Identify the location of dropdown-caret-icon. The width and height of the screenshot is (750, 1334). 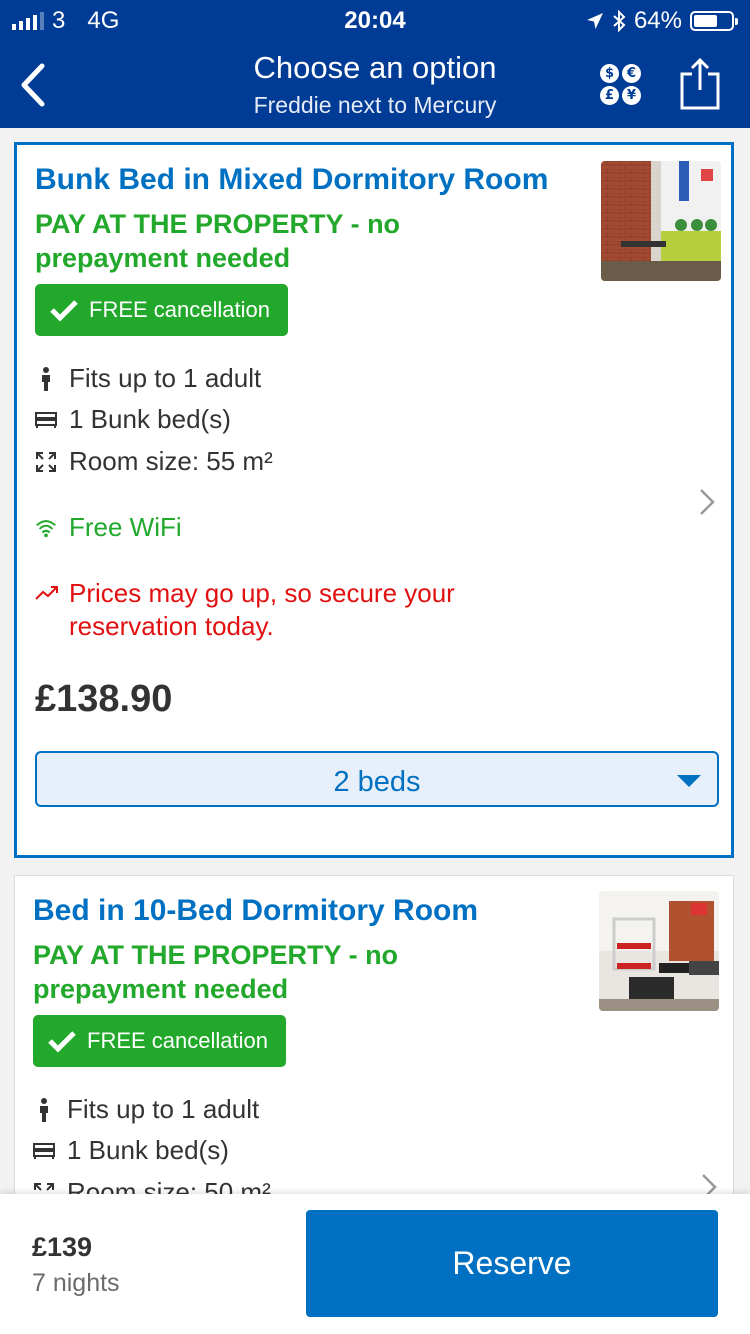
(689, 781).